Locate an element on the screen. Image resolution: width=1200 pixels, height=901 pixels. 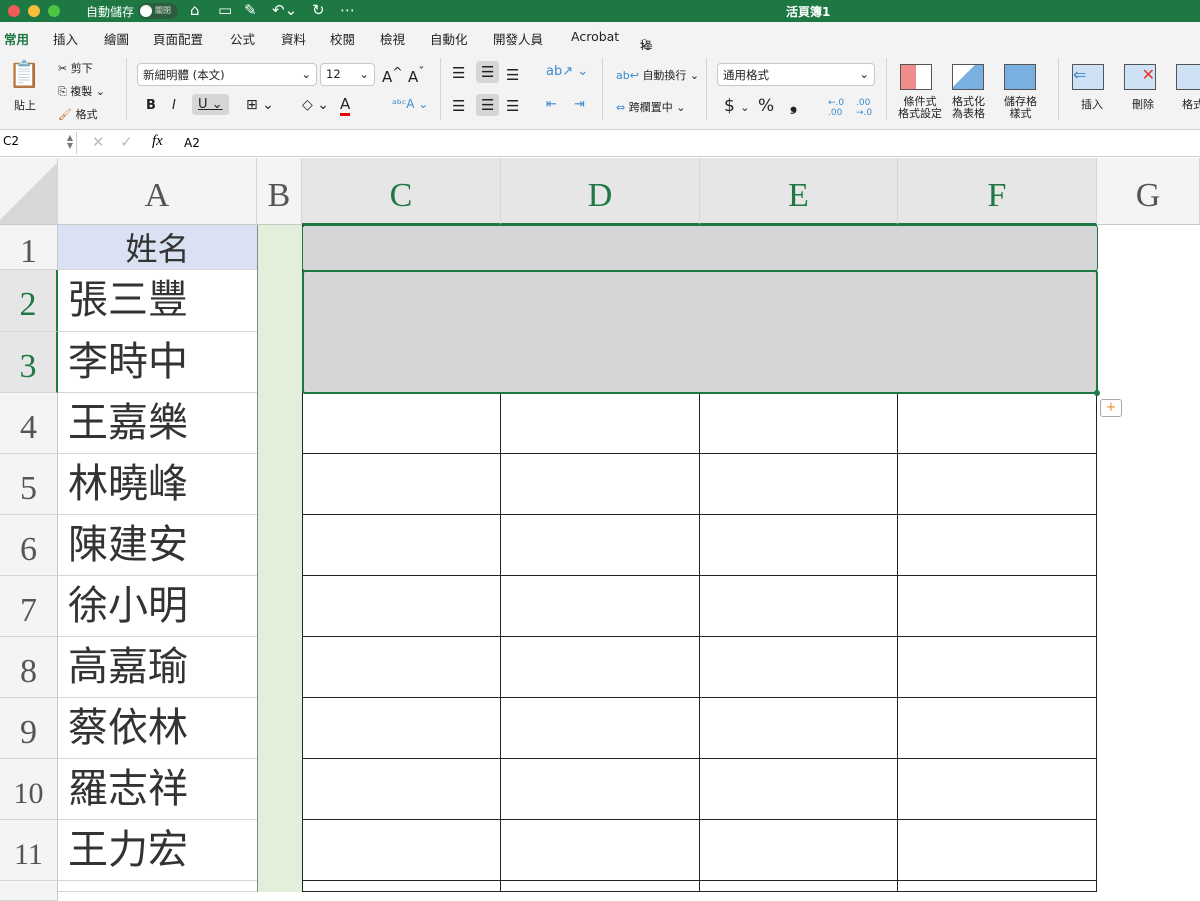
cell-D7 is located at coordinates (600, 606).